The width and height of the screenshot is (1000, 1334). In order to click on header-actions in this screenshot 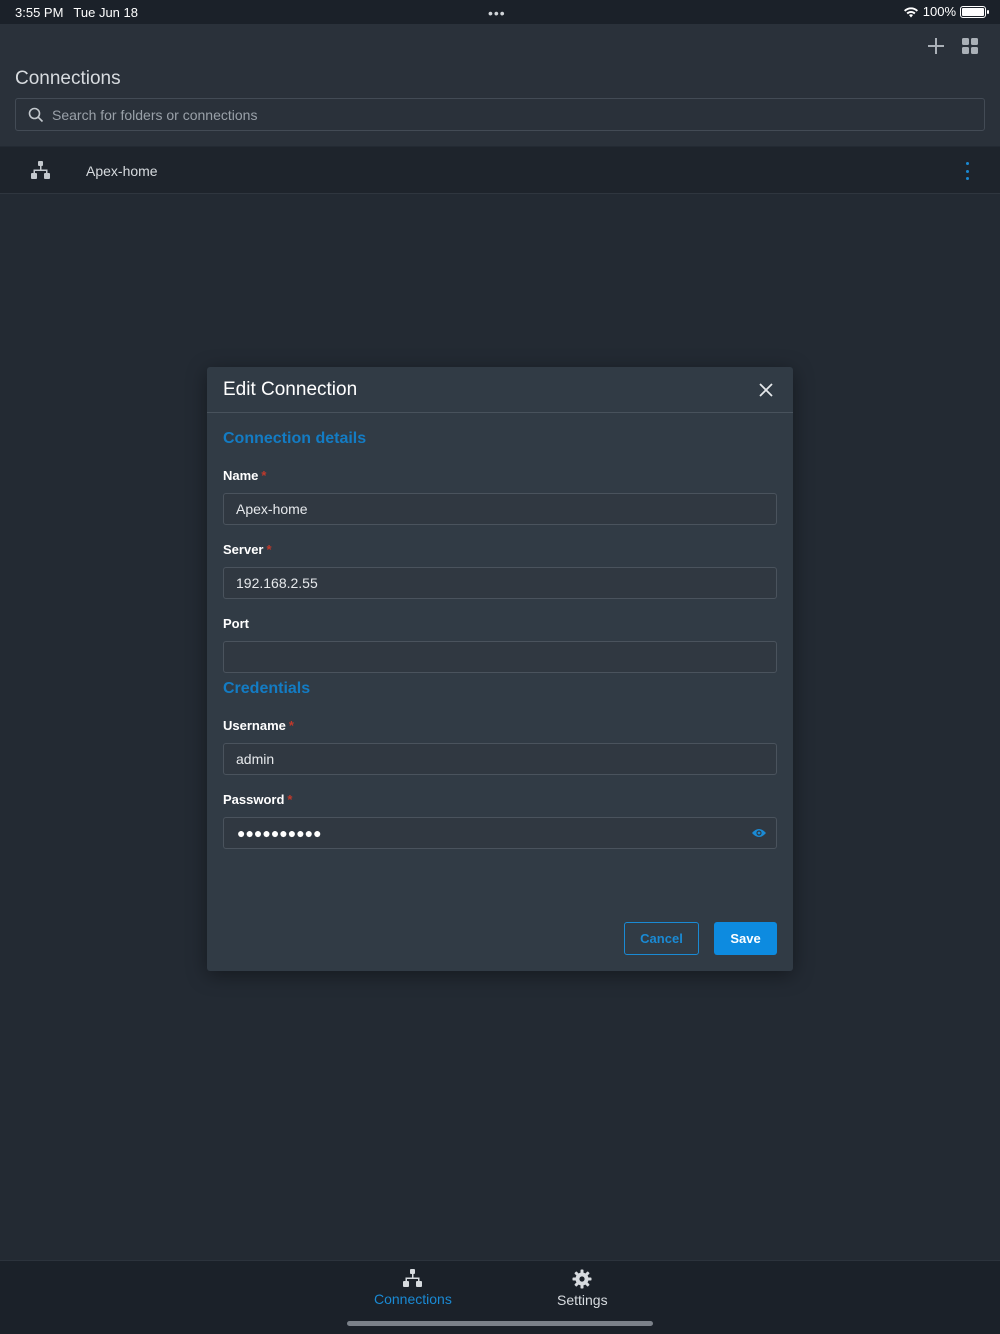, I will do `click(953, 46)`.